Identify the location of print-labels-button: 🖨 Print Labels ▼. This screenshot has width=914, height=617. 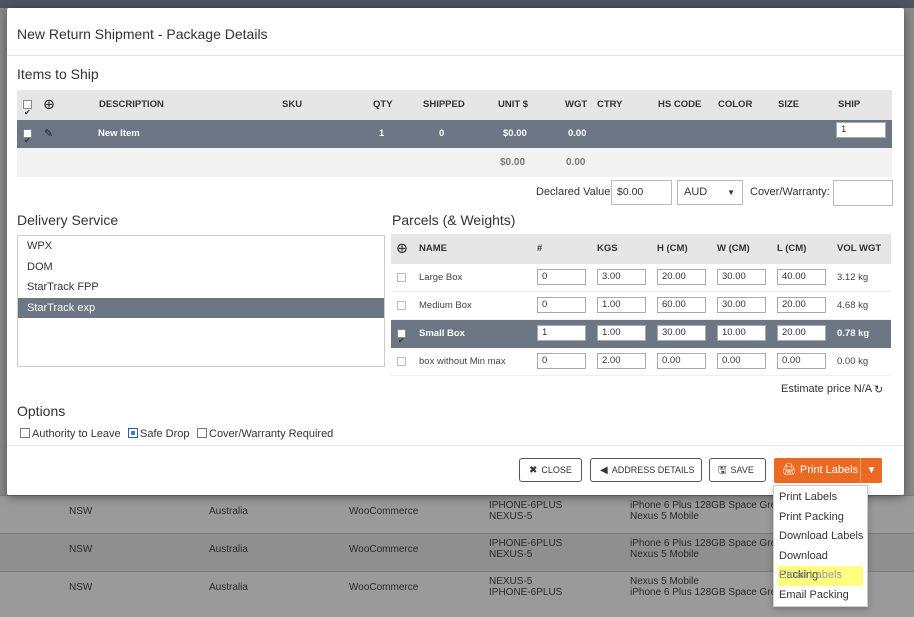
(828, 470).